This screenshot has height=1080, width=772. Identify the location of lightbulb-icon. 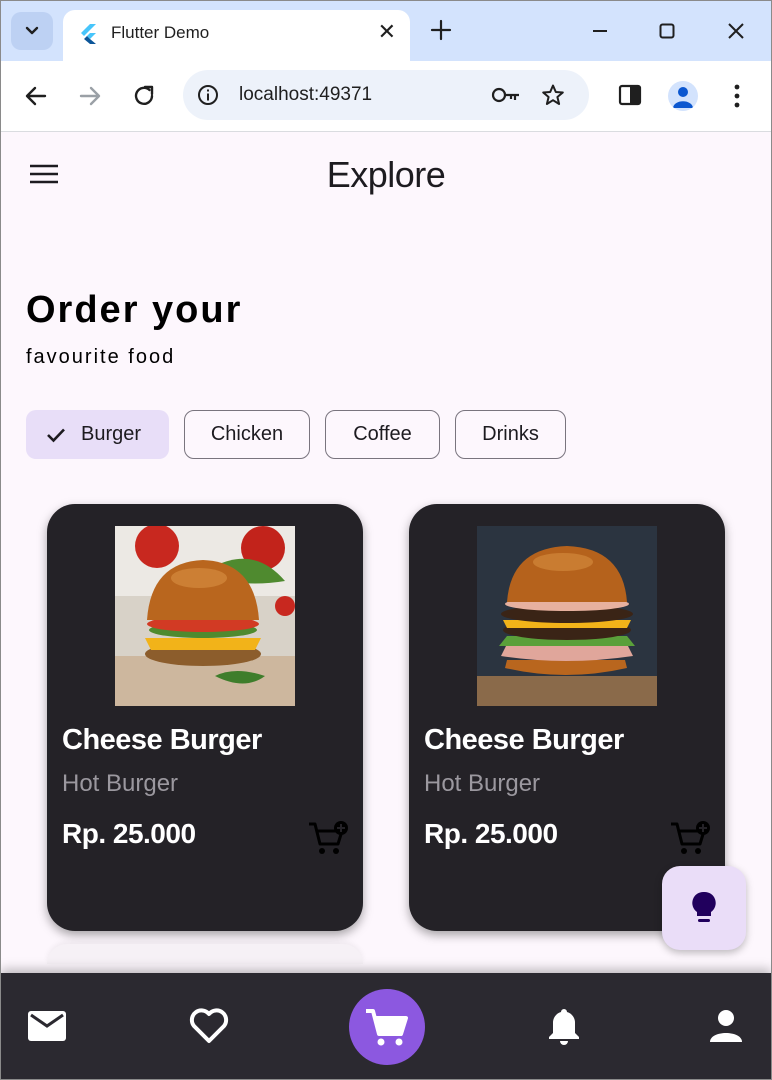
(704, 906).